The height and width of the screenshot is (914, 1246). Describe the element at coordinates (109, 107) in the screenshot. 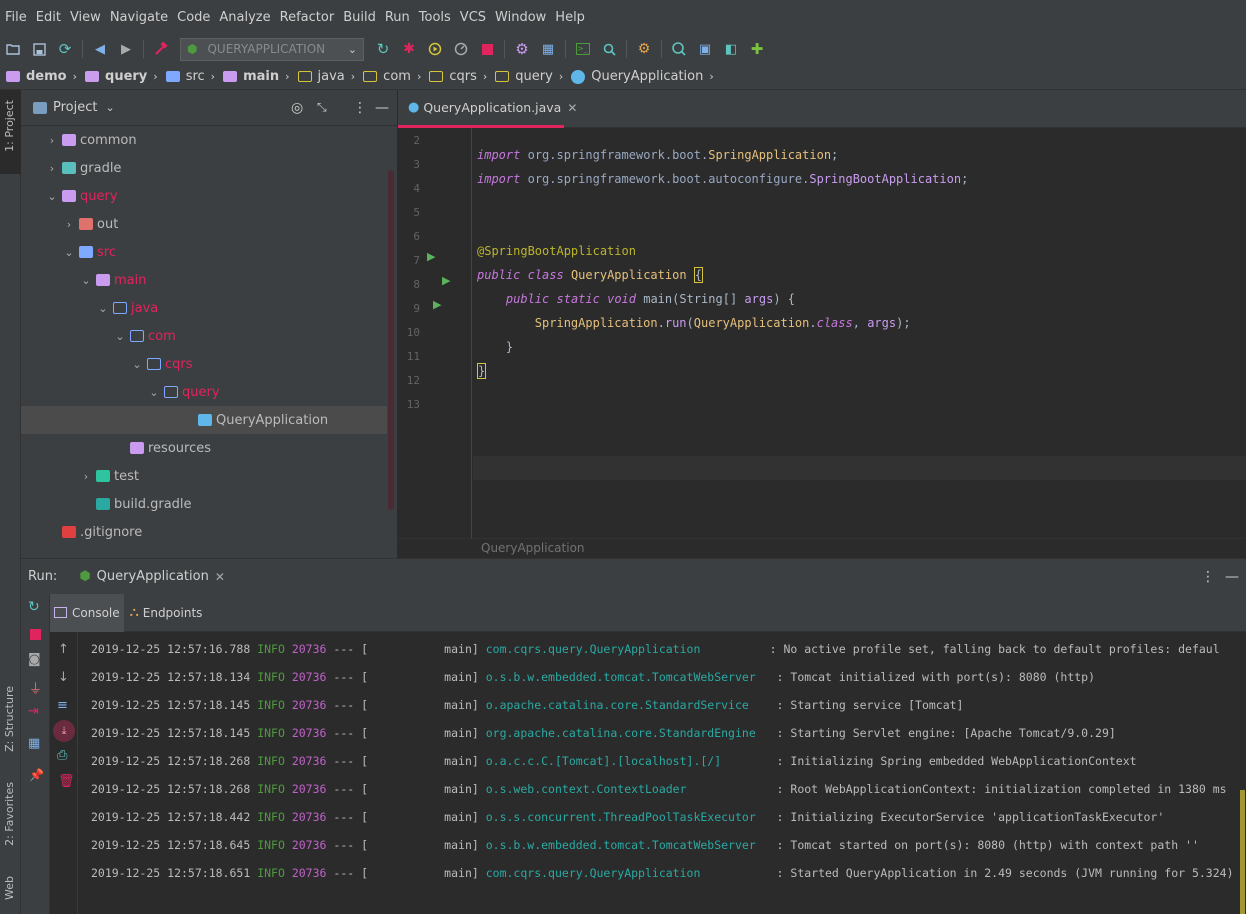

I see `chevron-down-icon: ⌄` at that location.